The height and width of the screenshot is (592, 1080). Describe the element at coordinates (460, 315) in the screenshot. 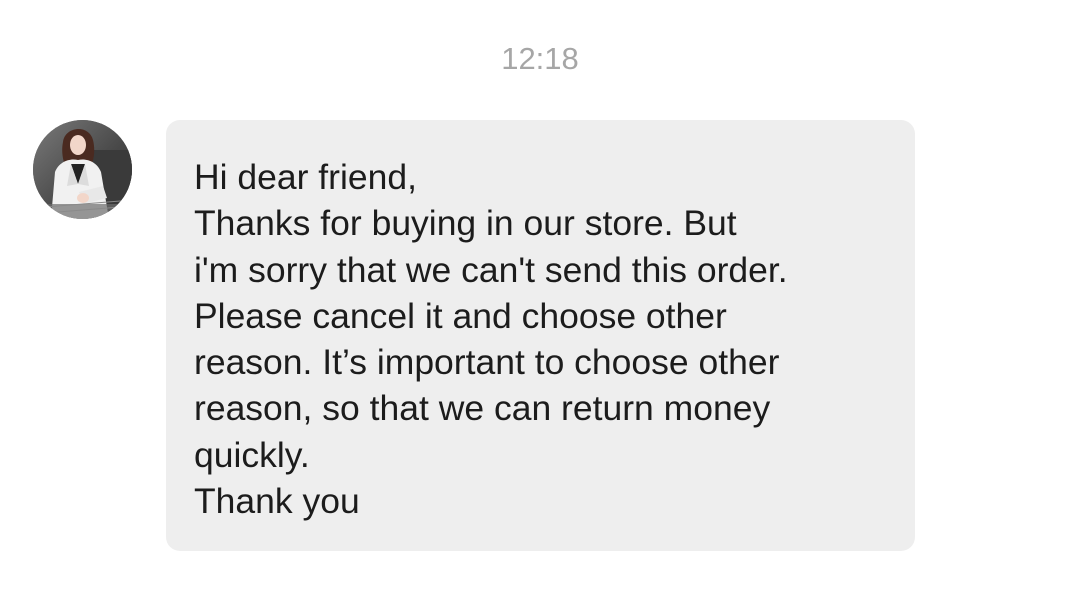

I see `message-line: Please cancel it and choose other` at that location.